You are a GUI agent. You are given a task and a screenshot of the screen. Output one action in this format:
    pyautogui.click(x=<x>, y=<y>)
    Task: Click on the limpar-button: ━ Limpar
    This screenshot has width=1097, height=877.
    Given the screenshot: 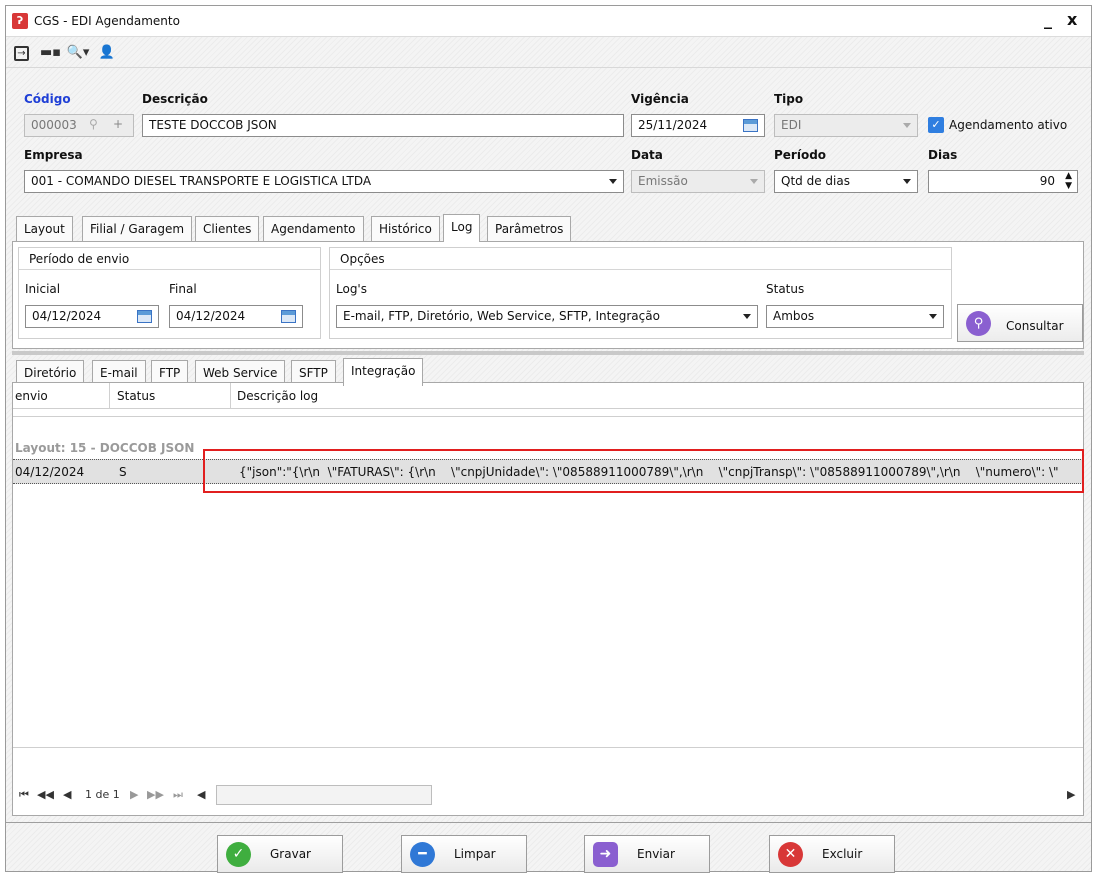 What is the action you would take?
    pyautogui.click(x=464, y=854)
    